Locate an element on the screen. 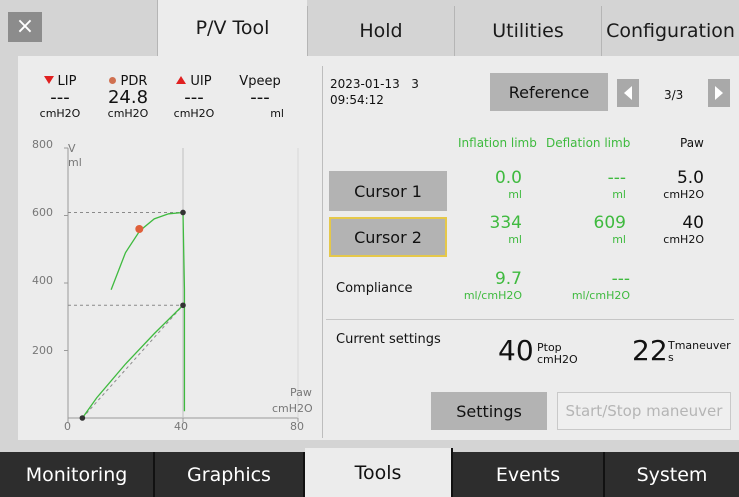 The image size is (739, 497). cursor2-deflation: 609 ml is located at coordinates (595, 230).